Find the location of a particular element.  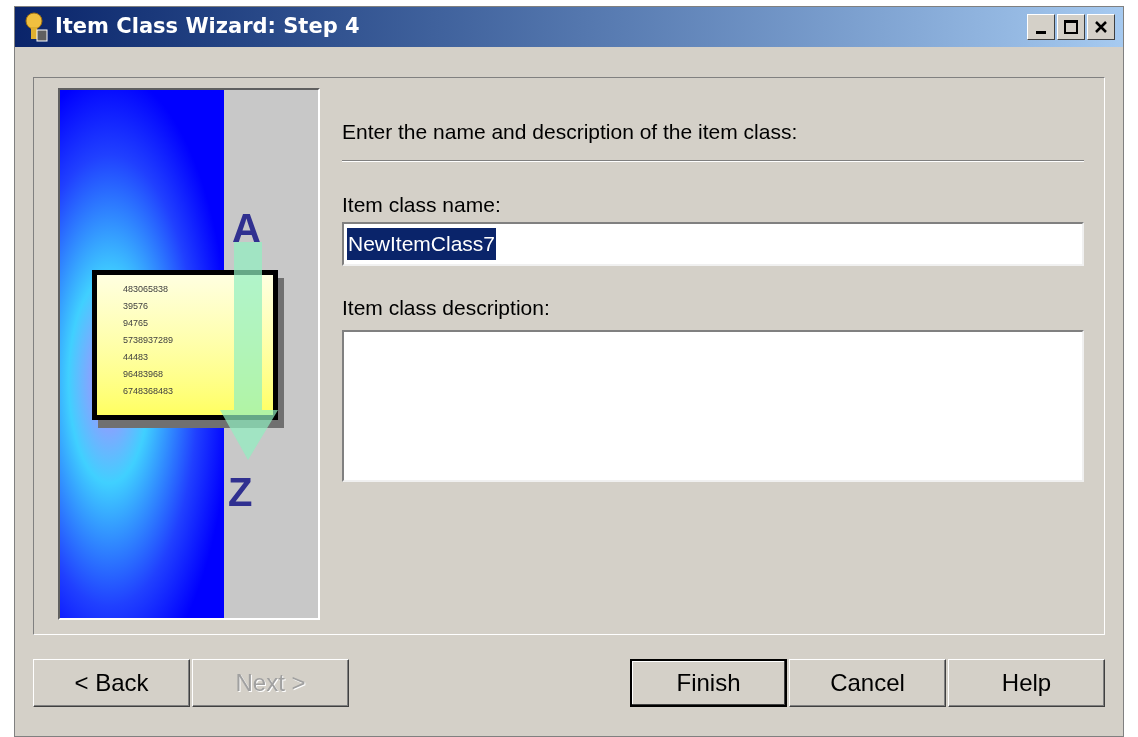

field-label: Item class name: is located at coordinates (422, 204).